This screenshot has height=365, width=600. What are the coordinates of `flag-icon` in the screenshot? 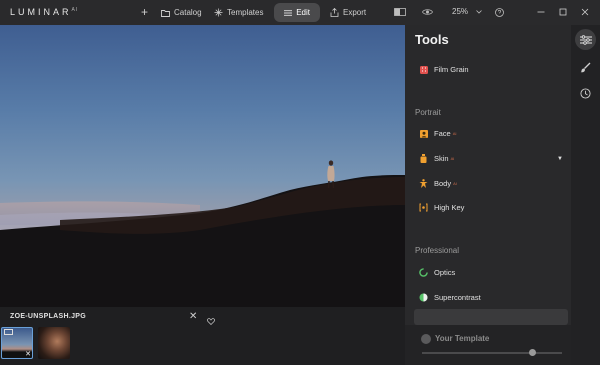 It's located at (8, 332).